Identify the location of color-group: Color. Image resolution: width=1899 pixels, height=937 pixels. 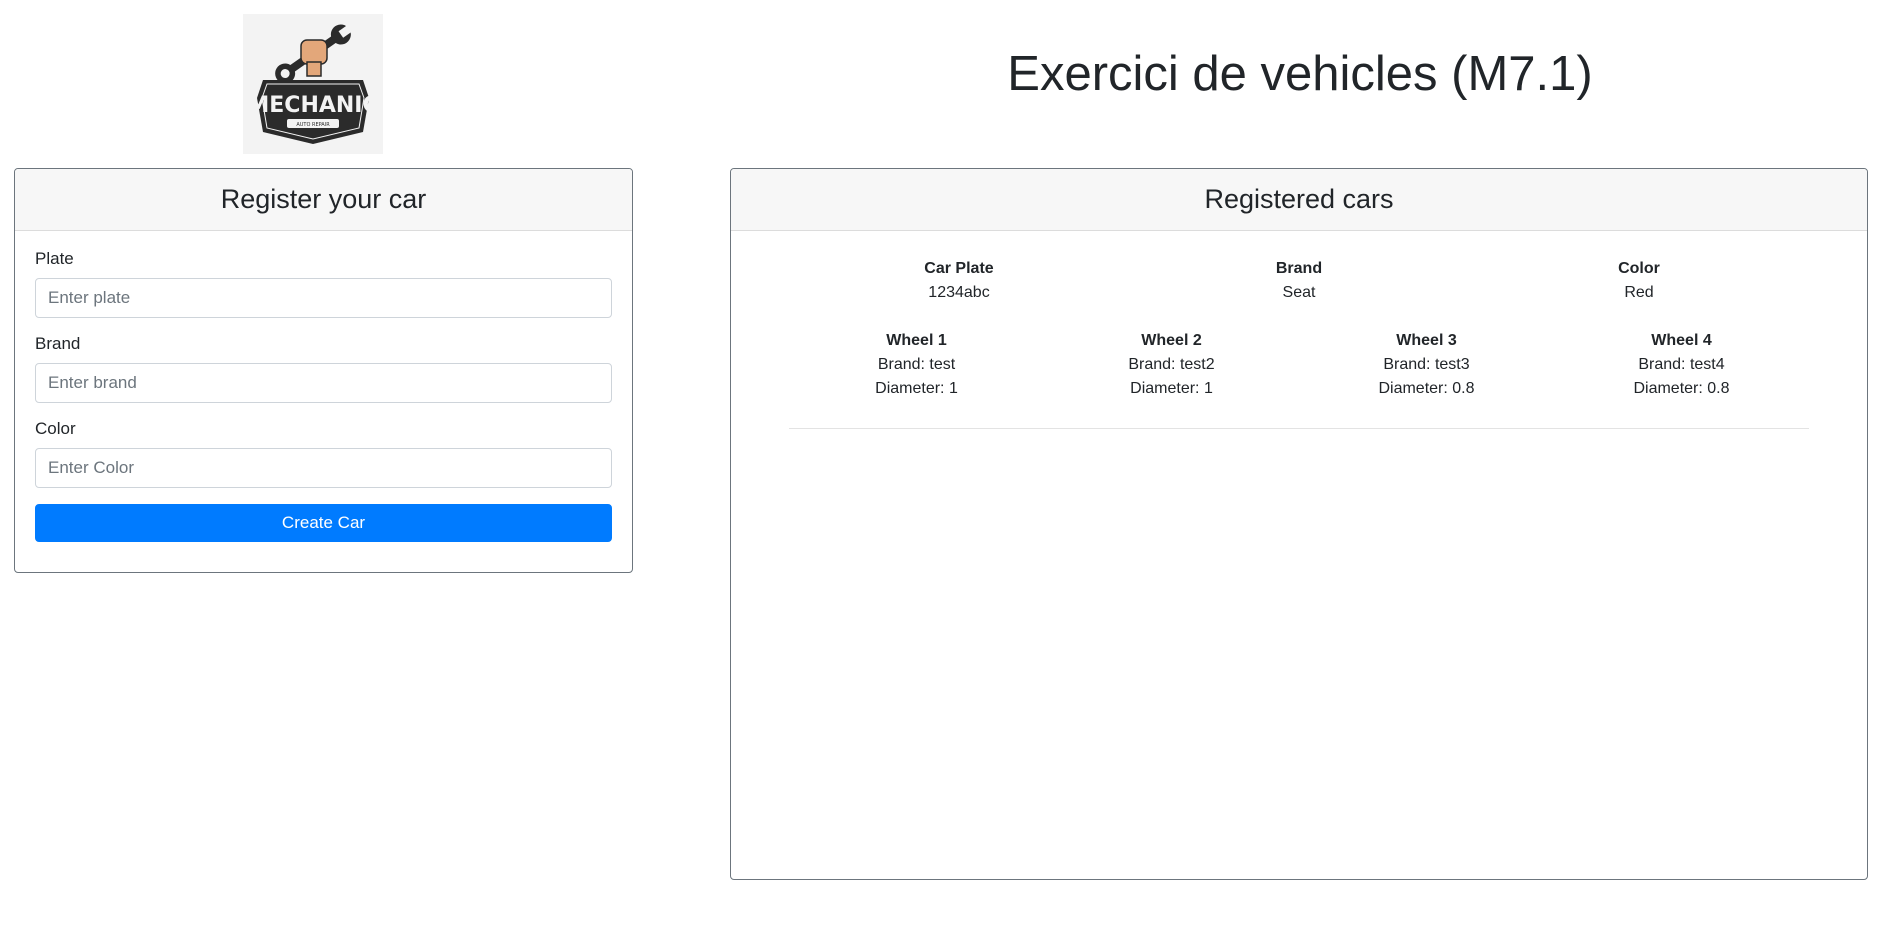
(323, 453).